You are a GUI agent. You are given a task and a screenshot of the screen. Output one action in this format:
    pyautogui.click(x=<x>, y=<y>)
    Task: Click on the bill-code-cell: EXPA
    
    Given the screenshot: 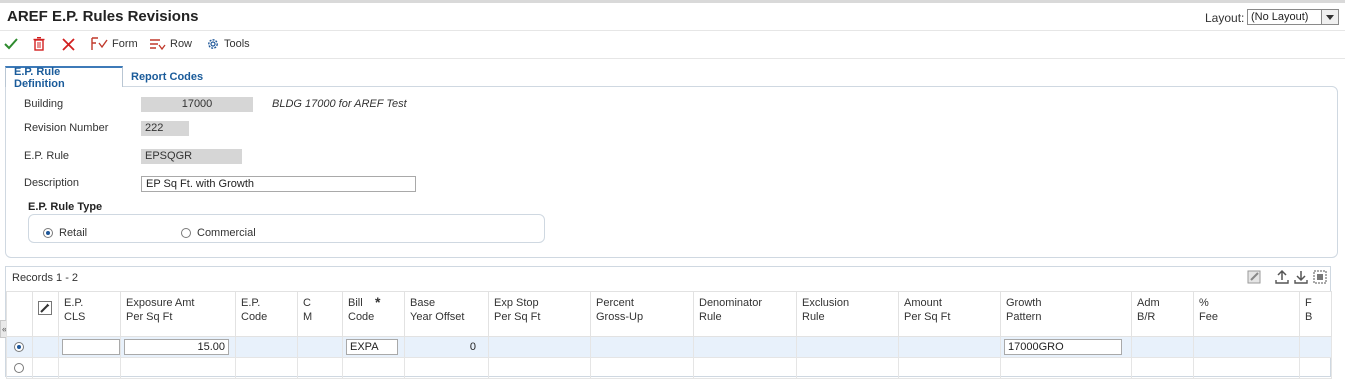 What is the action you would take?
    pyautogui.click(x=373, y=347)
    